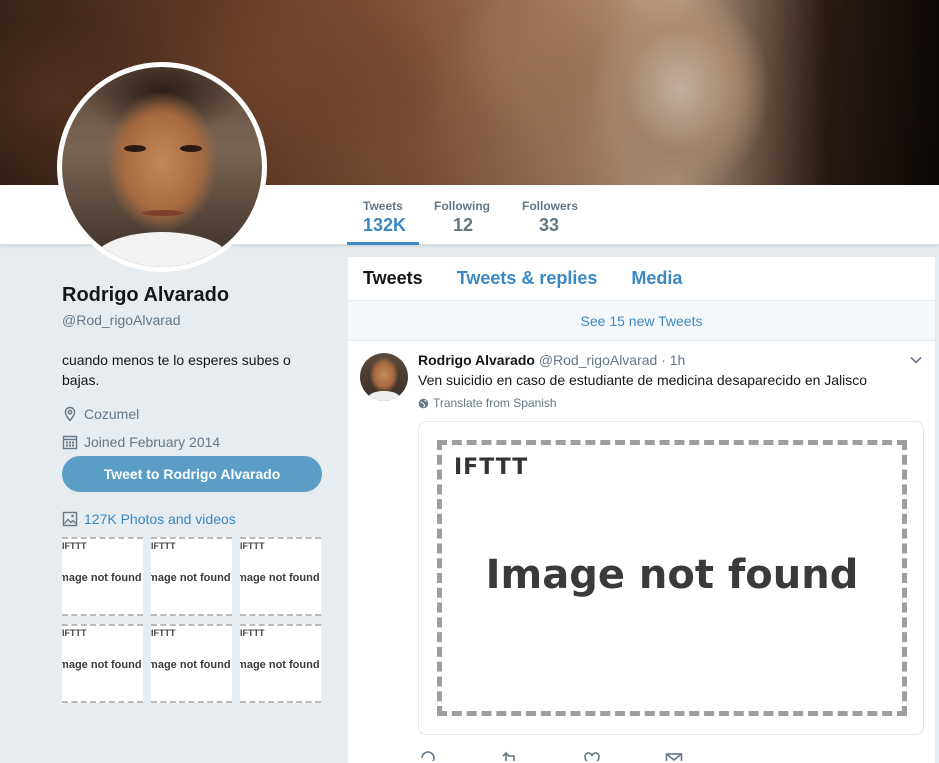  What do you see at coordinates (423, 403) in the screenshot?
I see `globe-icon` at bounding box center [423, 403].